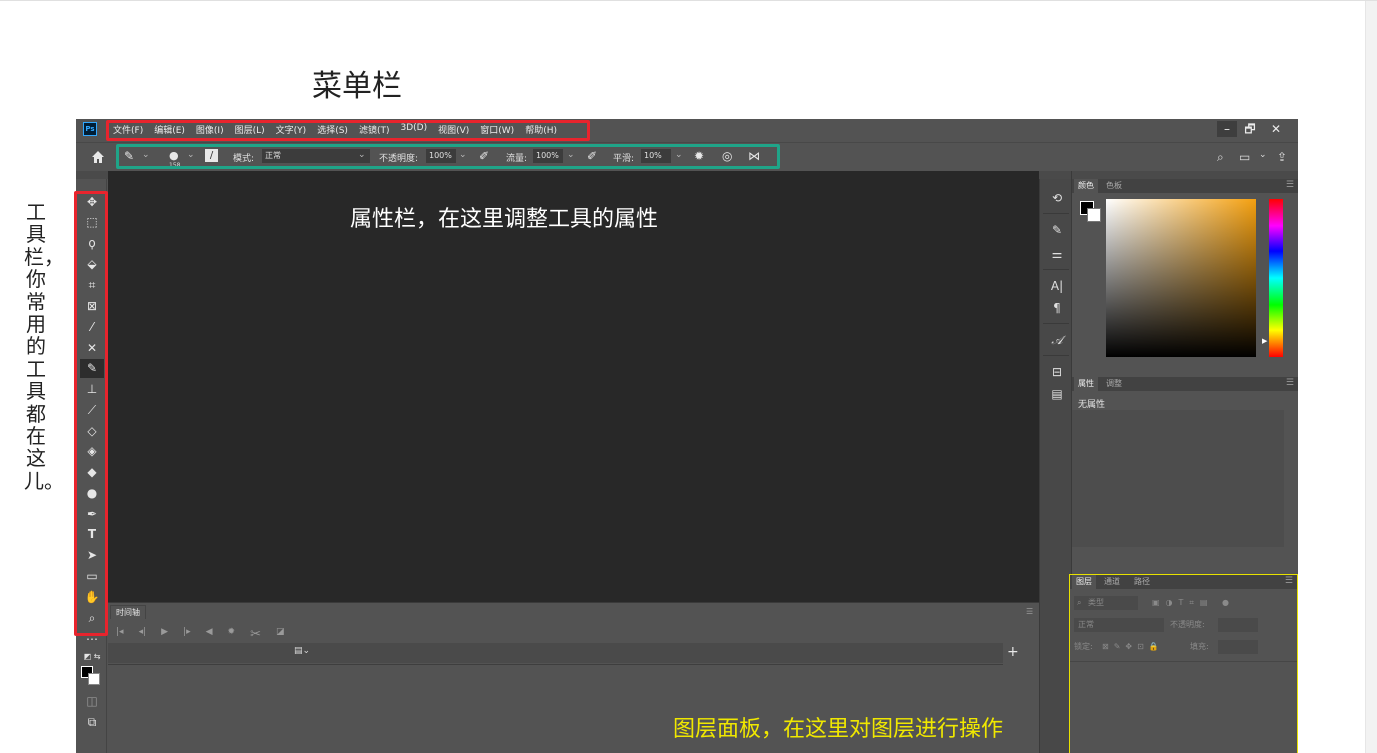 This screenshot has height=753, width=1377. What do you see at coordinates (44, 346) in the screenshot?
I see `toolbar-annotation: 工具栏，你常用的工具都在这儿。` at bounding box center [44, 346].